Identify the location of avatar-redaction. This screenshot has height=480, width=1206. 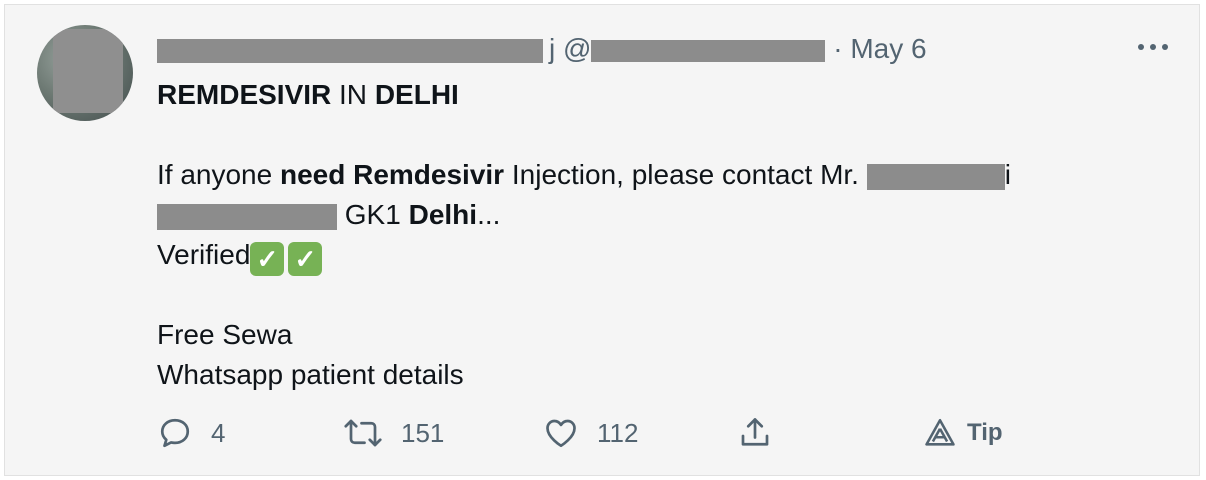
(88, 71).